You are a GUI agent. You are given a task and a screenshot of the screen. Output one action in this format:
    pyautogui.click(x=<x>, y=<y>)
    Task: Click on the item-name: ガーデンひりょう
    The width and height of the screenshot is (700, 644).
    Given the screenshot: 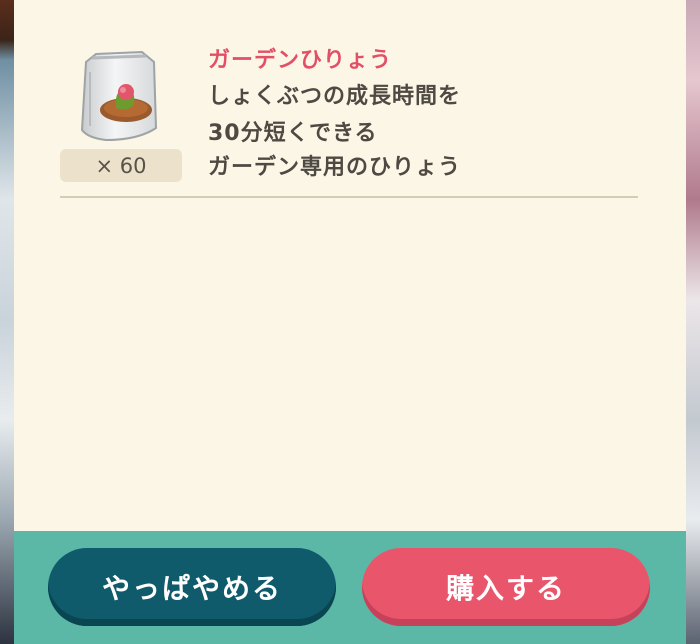 What is the action you would take?
    pyautogui.click(x=300, y=60)
    